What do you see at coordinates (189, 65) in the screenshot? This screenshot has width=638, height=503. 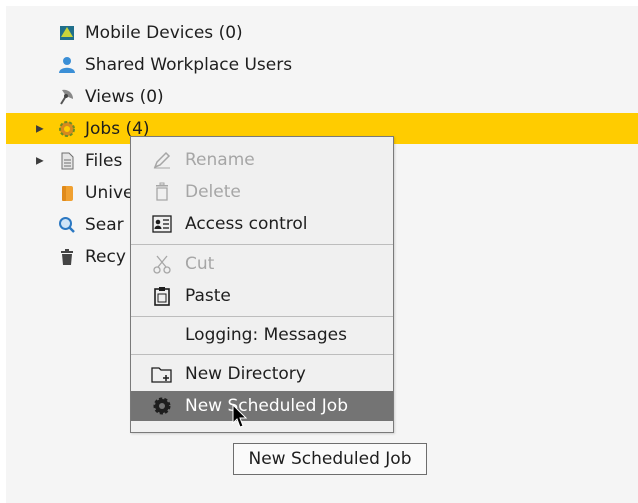 I see `tree-item-label: Shared Workplace Users` at bounding box center [189, 65].